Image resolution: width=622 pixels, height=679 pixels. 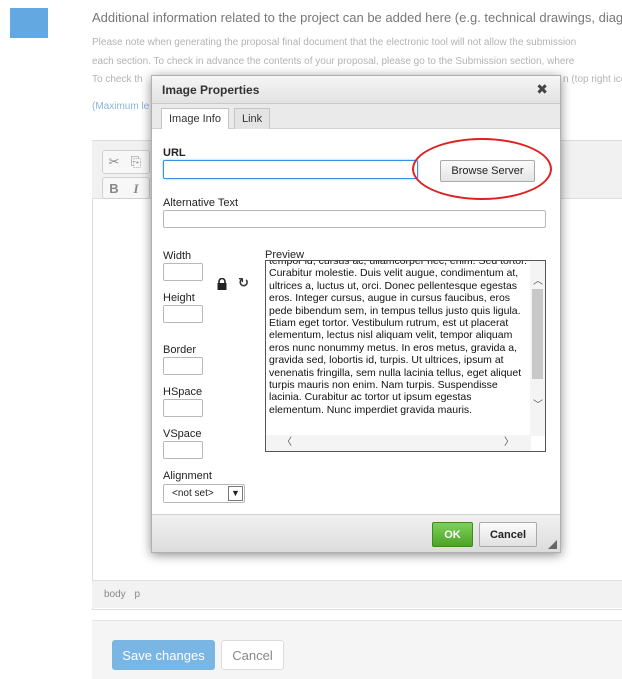 What do you see at coordinates (136, 189) in the screenshot?
I see `italic-button: I` at bounding box center [136, 189].